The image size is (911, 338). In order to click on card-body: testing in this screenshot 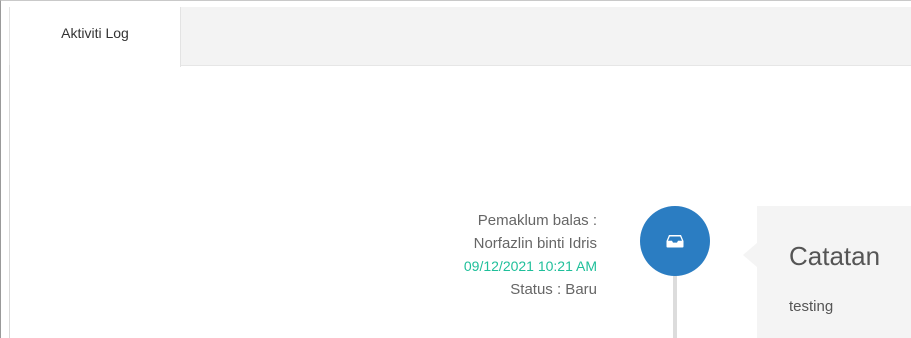, I will do `click(811, 306)`.